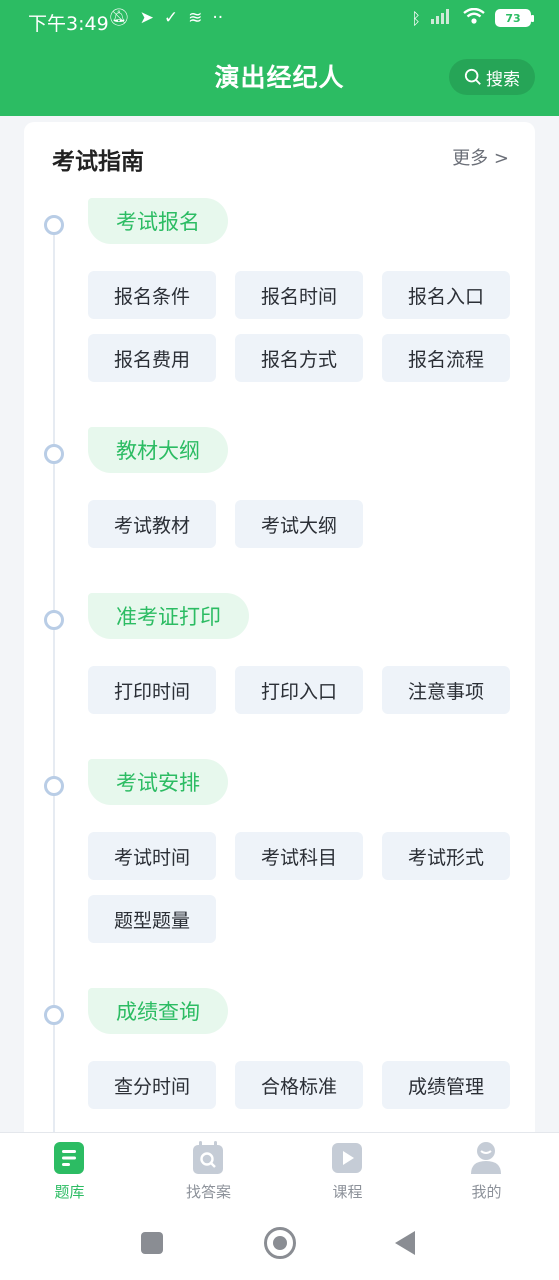 The image size is (559, 1280). I want to click on back-icon, so click(405, 1243).